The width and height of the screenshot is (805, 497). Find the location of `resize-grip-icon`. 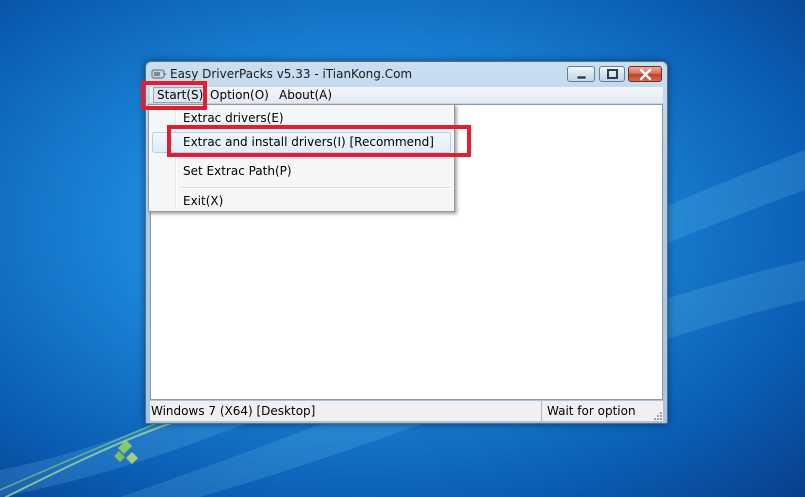

resize-grip-icon is located at coordinates (657, 415).